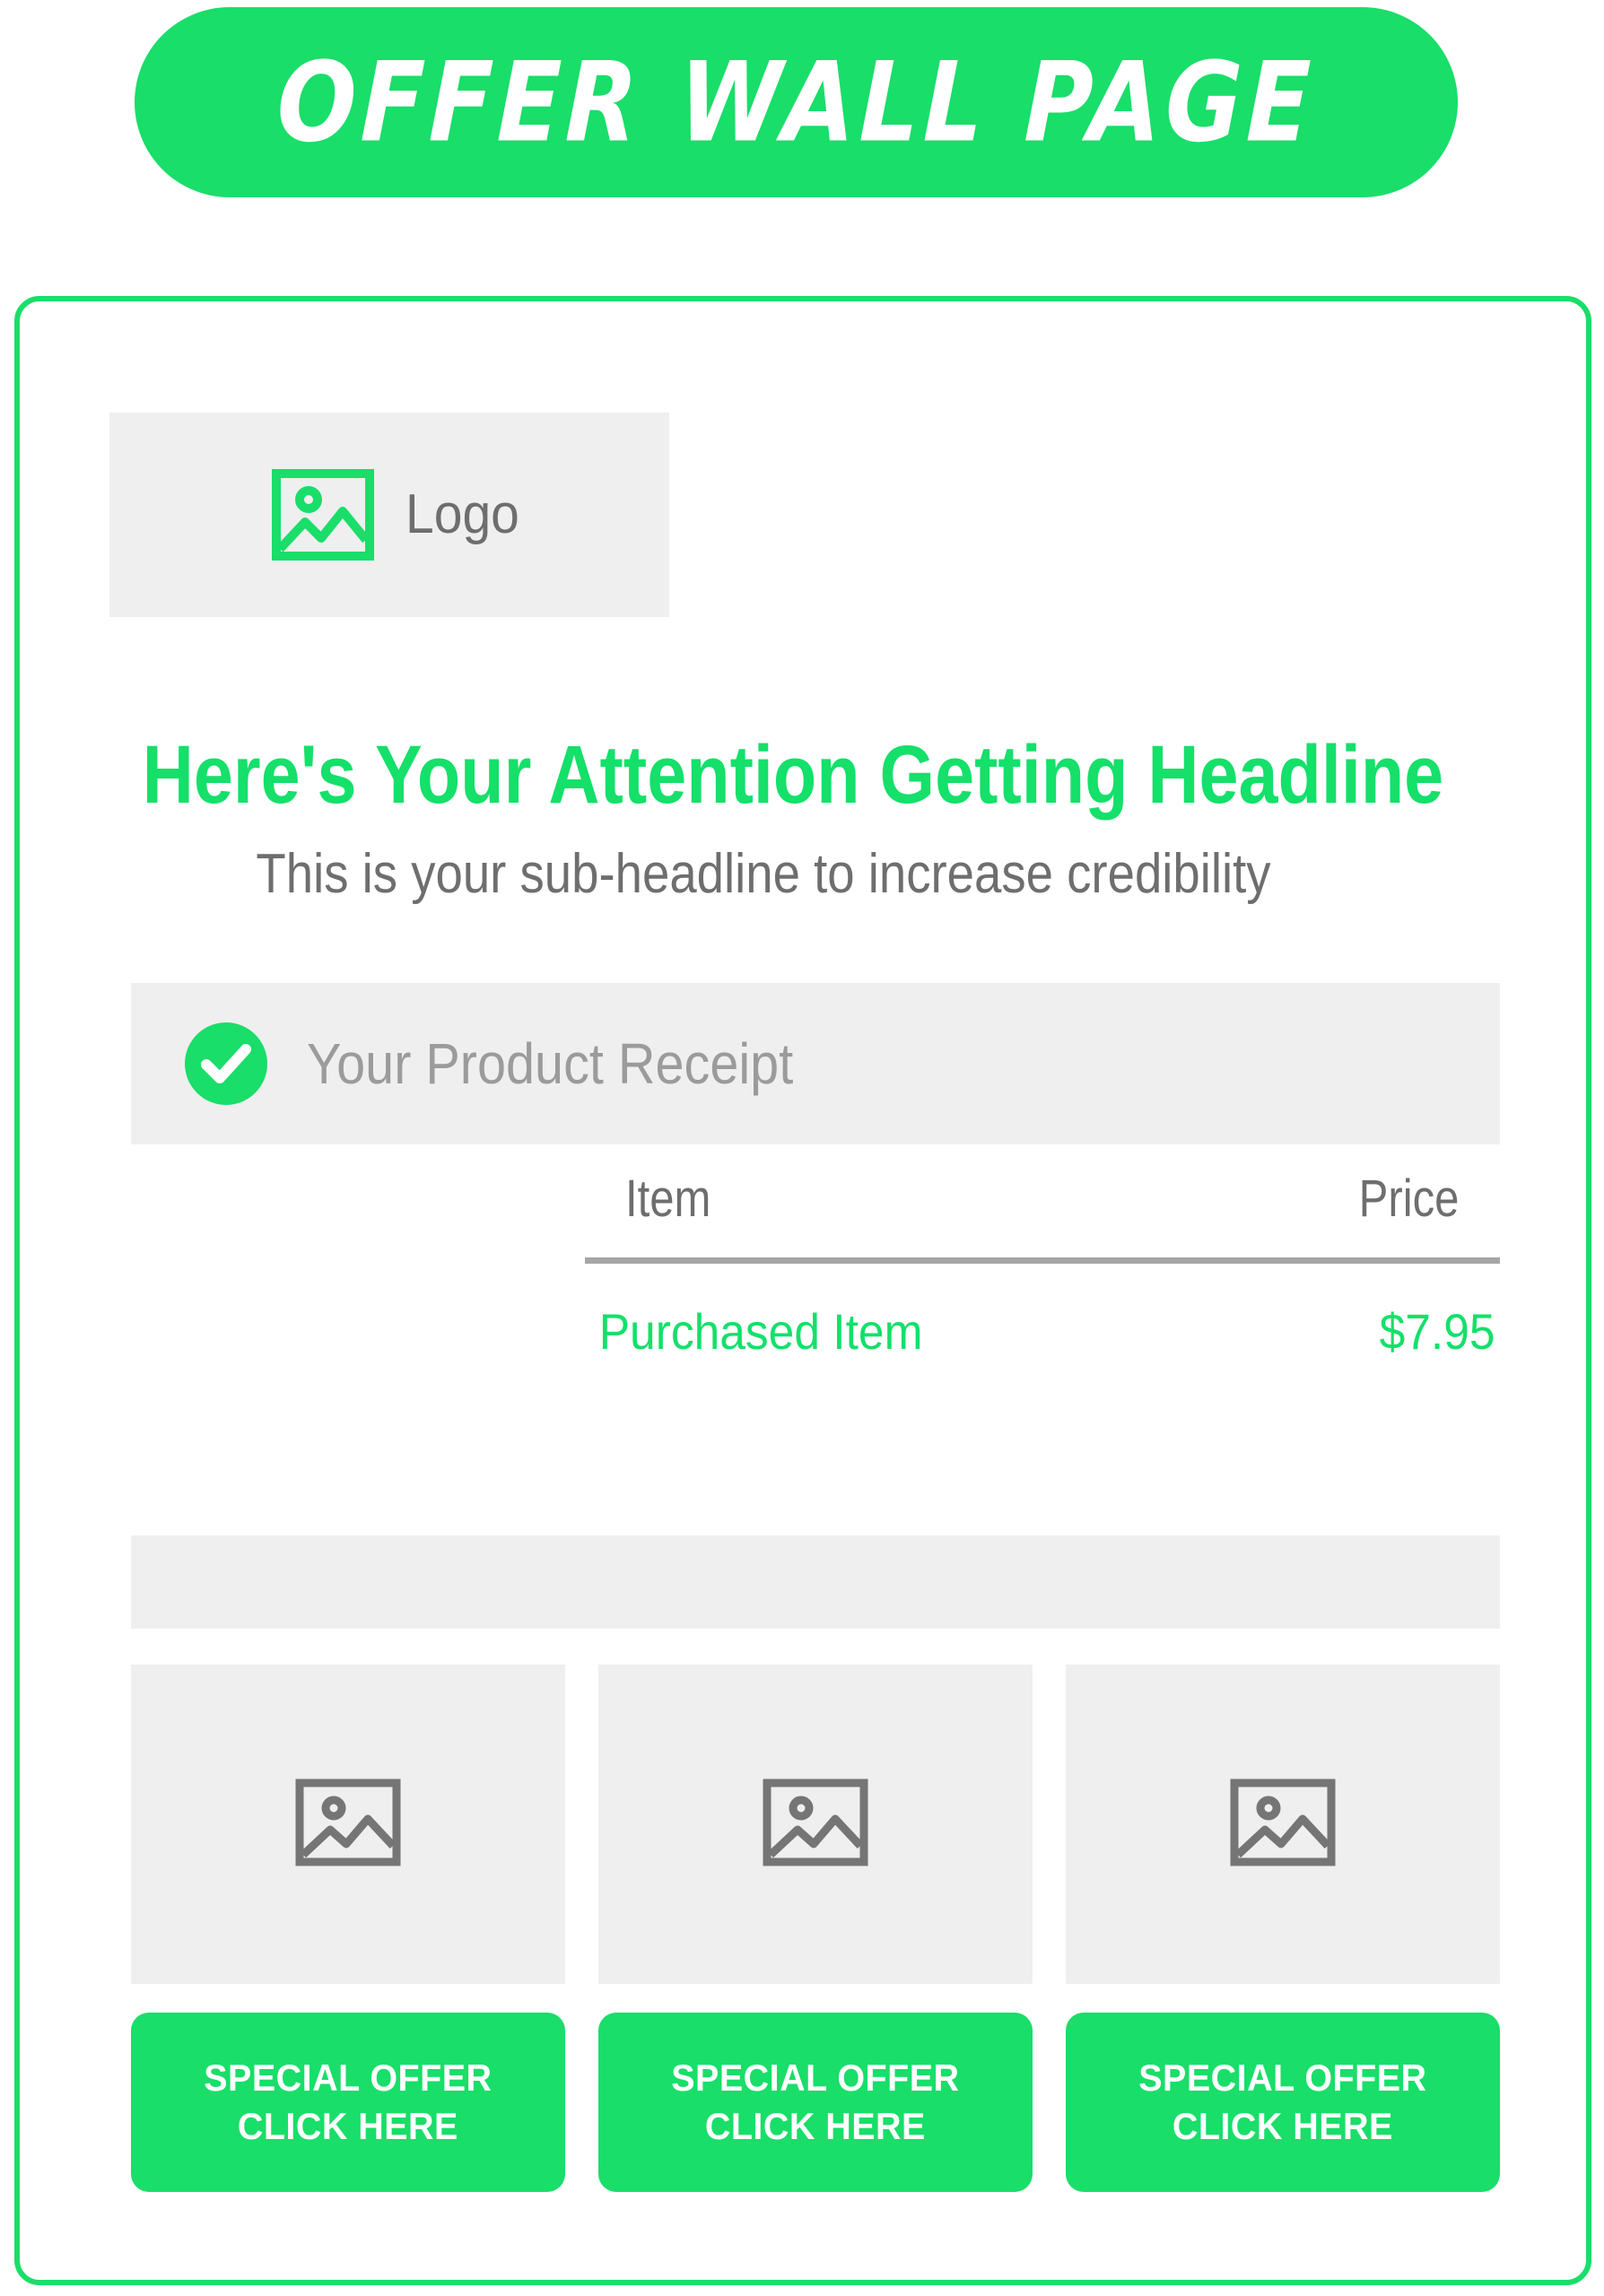  What do you see at coordinates (793, 775) in the screenshot?
I see `page-headline: Here's Your Attention Getting Headline` at bounding box center [793, 775].